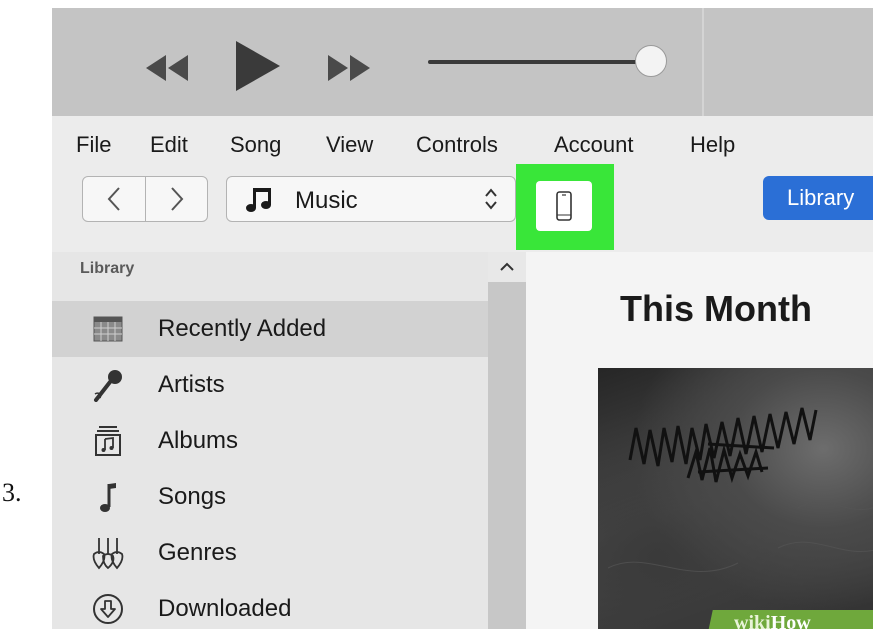 The width and height of the screenshot is (873, 629). I want to click on rewind-icon, so click(167, 68).